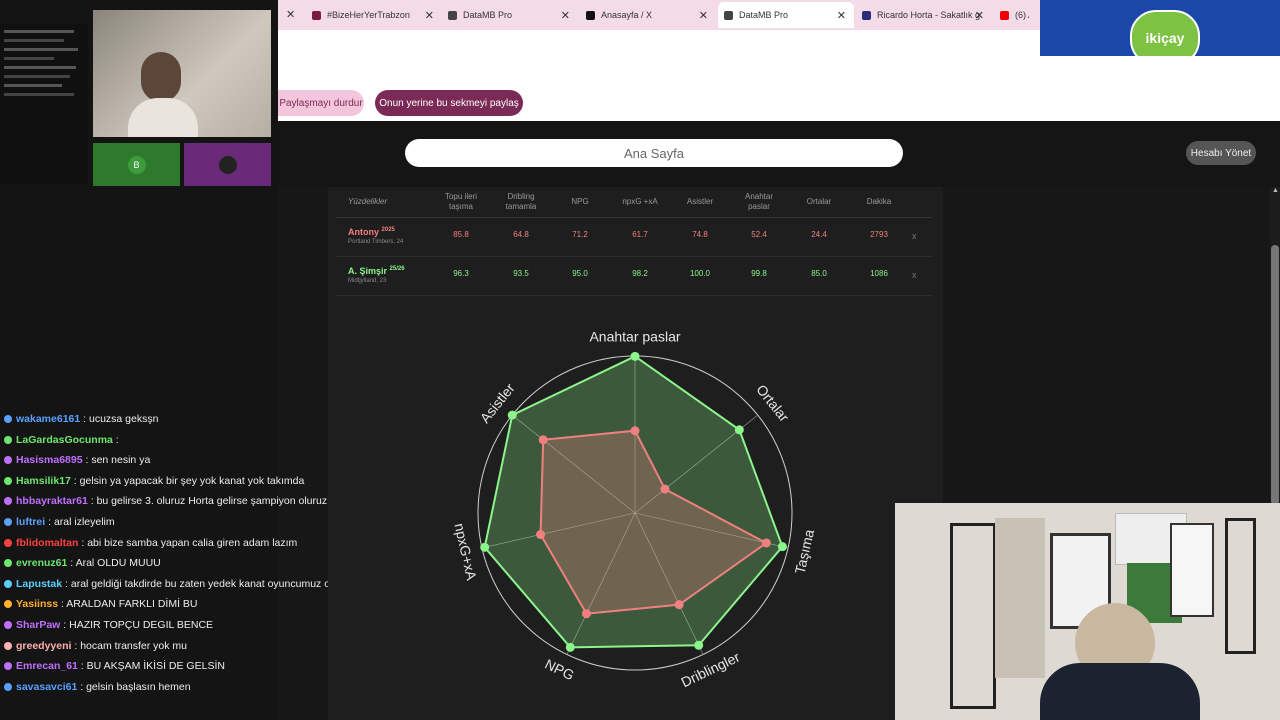 The width and height of the screenshot is (1280, 720). I want to click on chat-username: SharPaw, so click(38, 625).